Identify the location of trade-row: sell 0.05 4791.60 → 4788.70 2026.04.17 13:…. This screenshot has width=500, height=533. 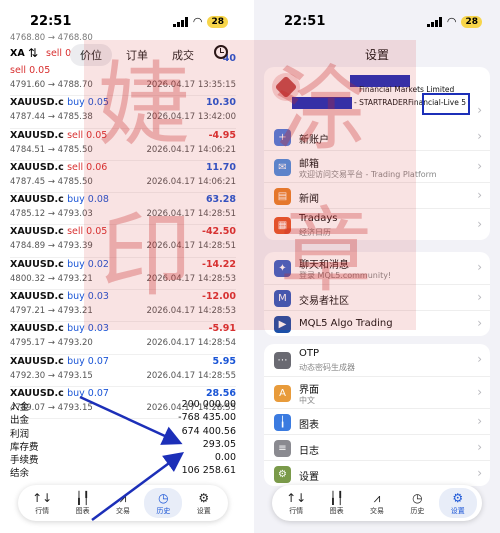
(123, 80).